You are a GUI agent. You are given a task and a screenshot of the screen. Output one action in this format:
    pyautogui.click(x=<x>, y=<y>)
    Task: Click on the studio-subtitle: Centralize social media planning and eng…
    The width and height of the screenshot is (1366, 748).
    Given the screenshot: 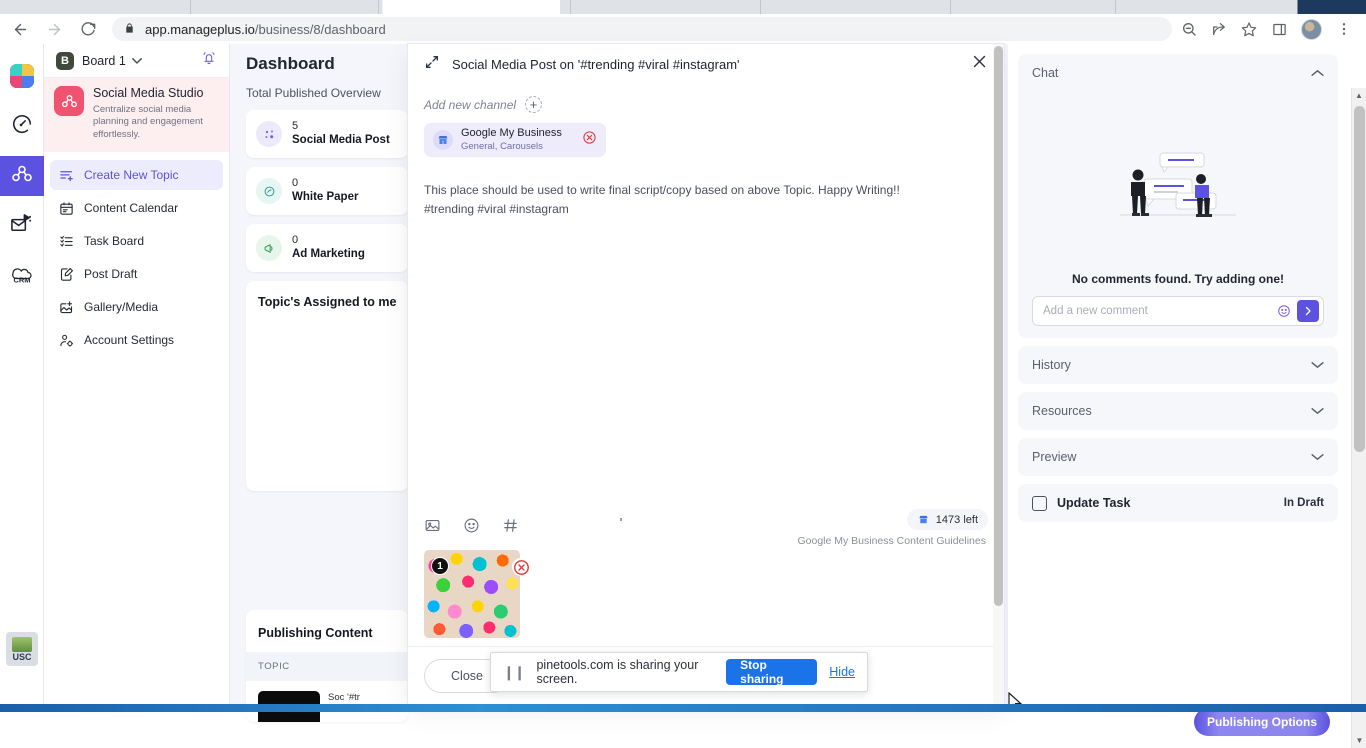 What is the action you would take?
    pyautogui.click(x=156, y=123)
    